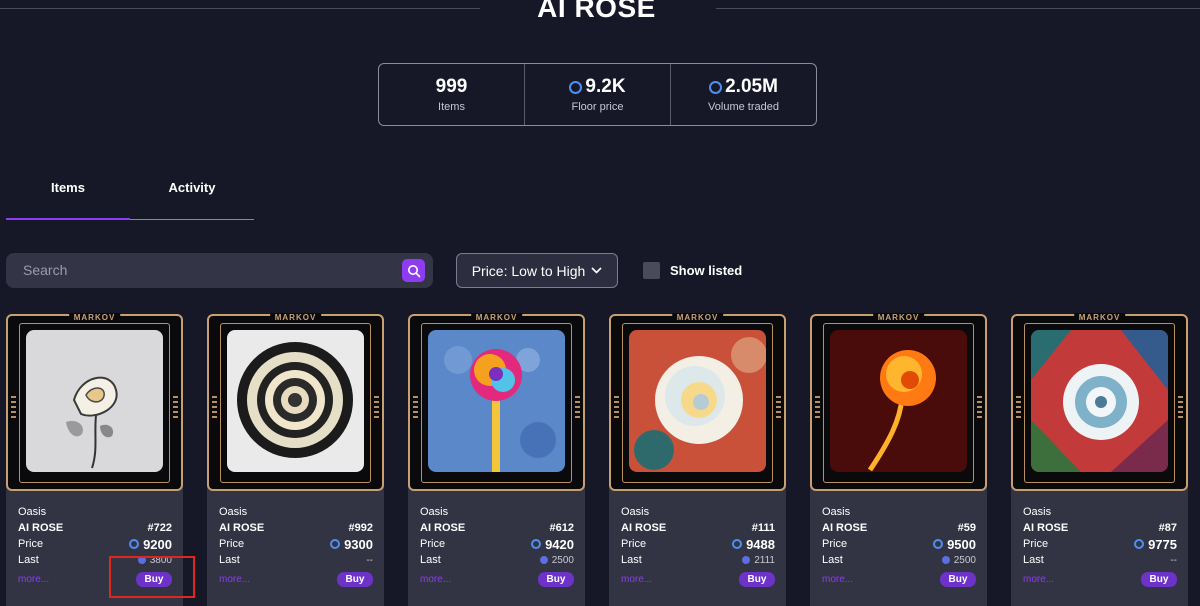  What do you see at coordinates (528, 270) in the screenshot?
I see `sort-label: Price: Low to High` at bounding box center [528, 270].